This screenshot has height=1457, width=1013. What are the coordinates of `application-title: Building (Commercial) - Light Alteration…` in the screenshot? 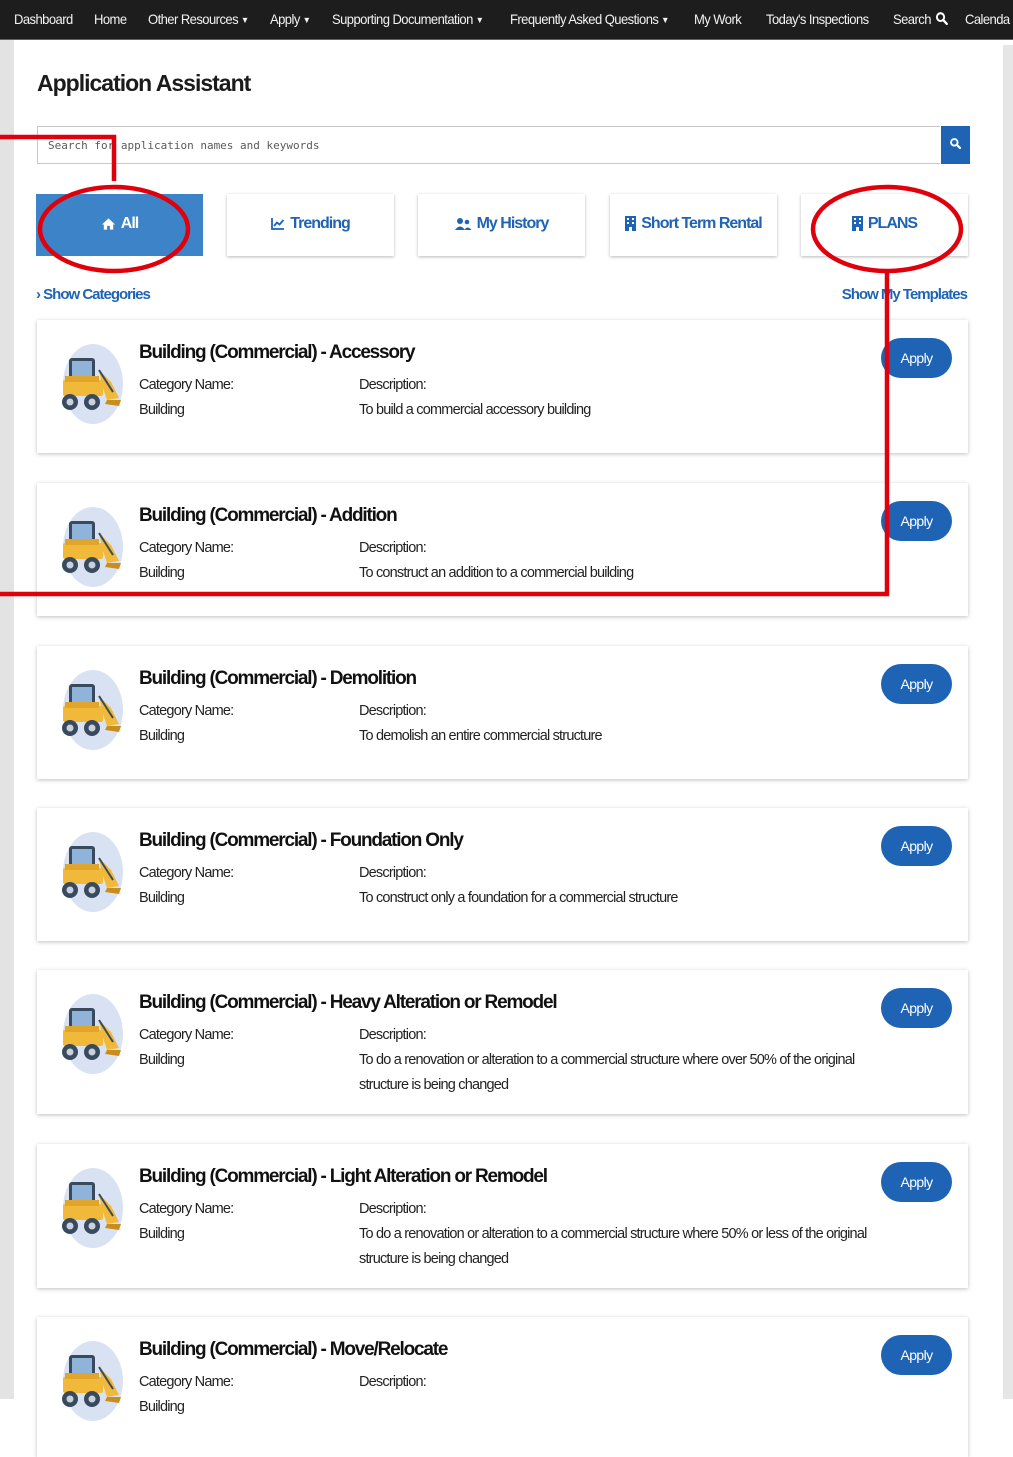 It's located at (343, 1177).